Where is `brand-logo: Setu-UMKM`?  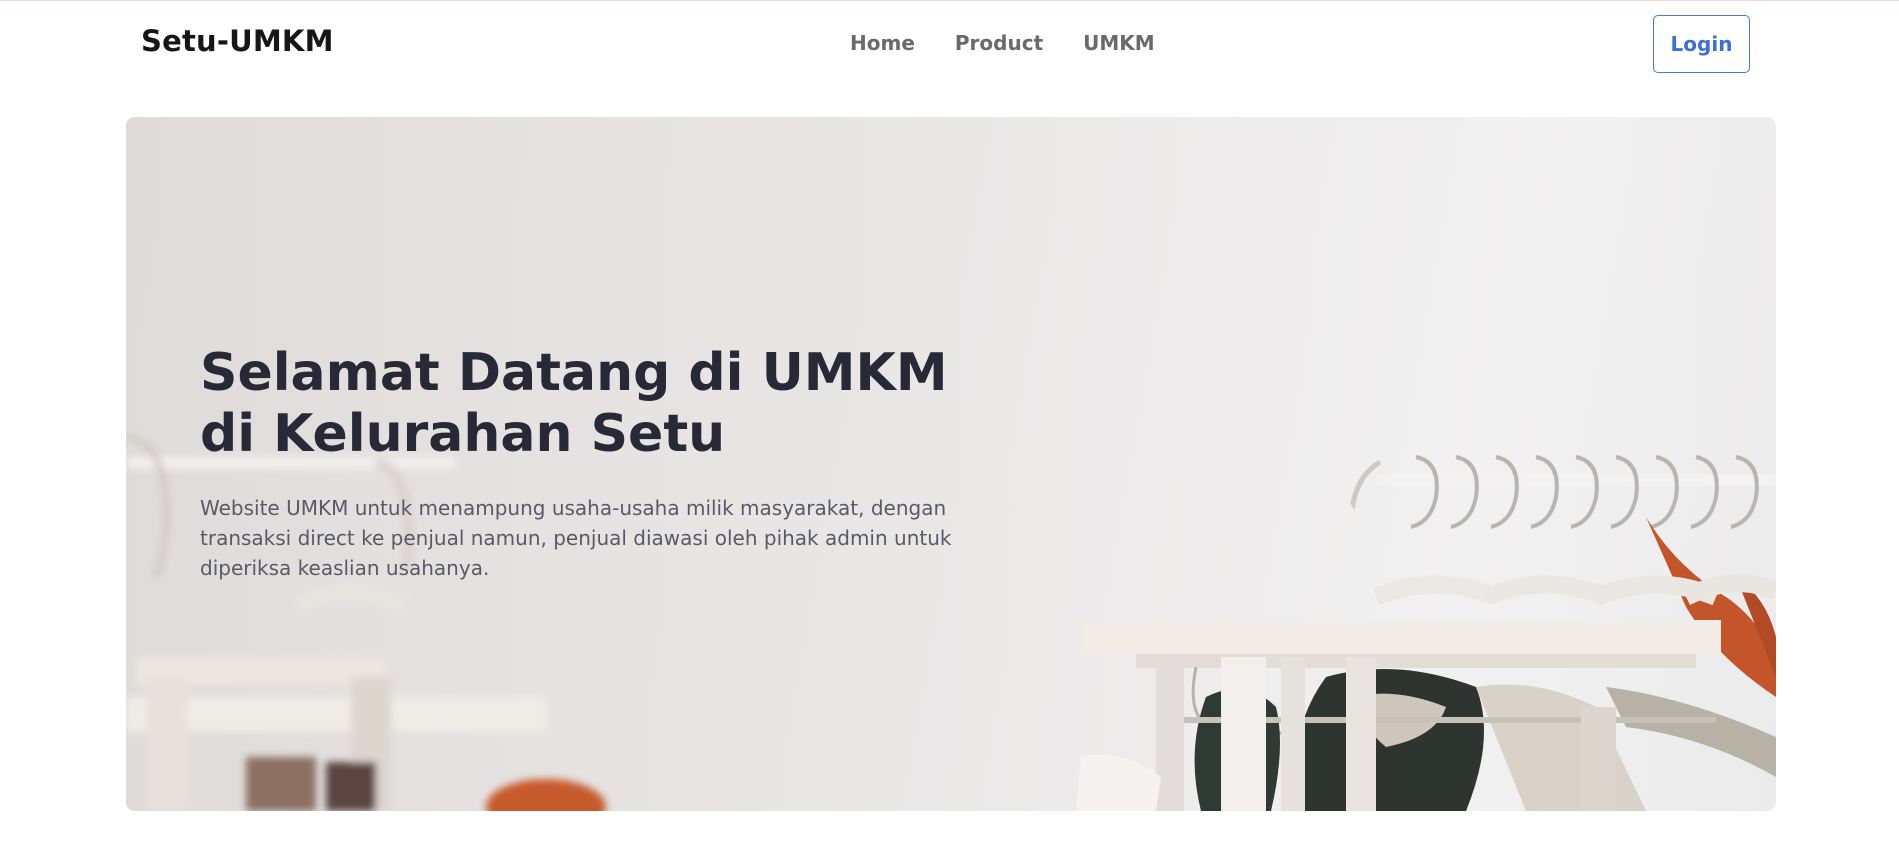
brand-logo: Setu-UMKM is located at coordinates (237, 41).